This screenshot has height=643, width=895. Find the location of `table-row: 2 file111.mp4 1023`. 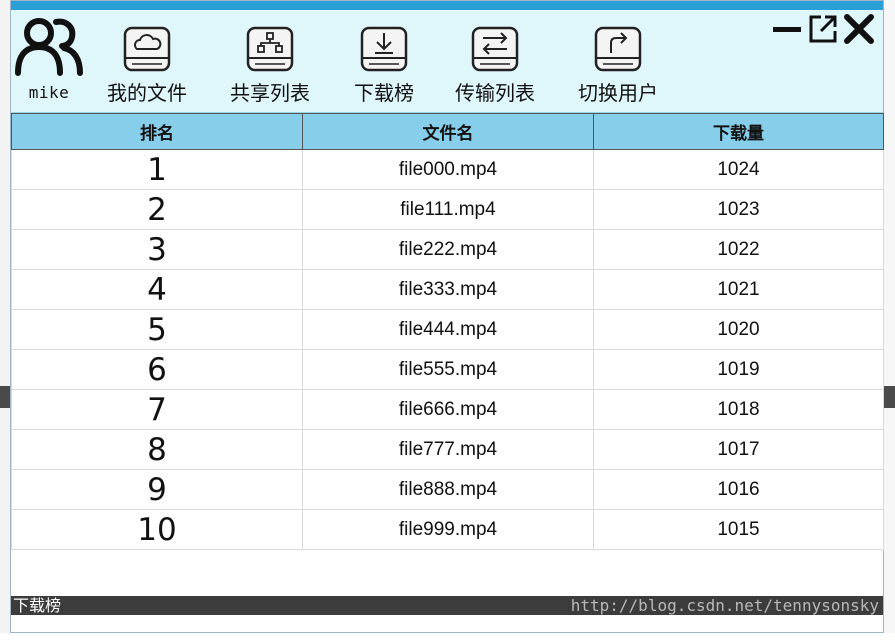

table-row: 2 file111.mp4 1023 is located at coordinates (447, 209).